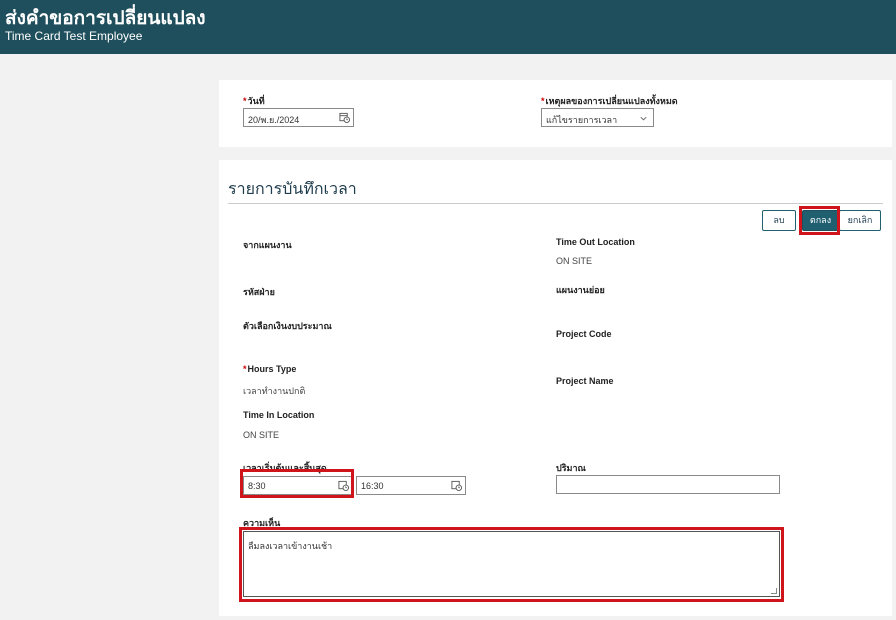  Describe the element at coordinates (279, 415) in the screenshot. I see `time-in-location-label: Time In Location` at that location.